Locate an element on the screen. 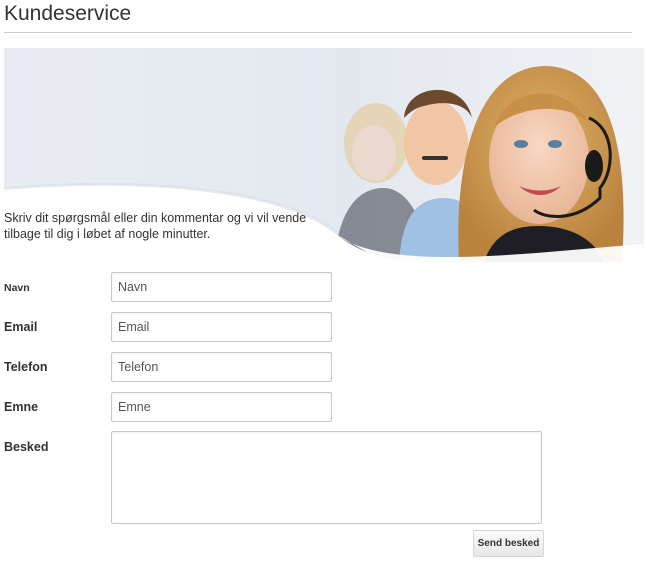 This screenshot has height=574, width=646. email-field is located at coordinates (221, 327).